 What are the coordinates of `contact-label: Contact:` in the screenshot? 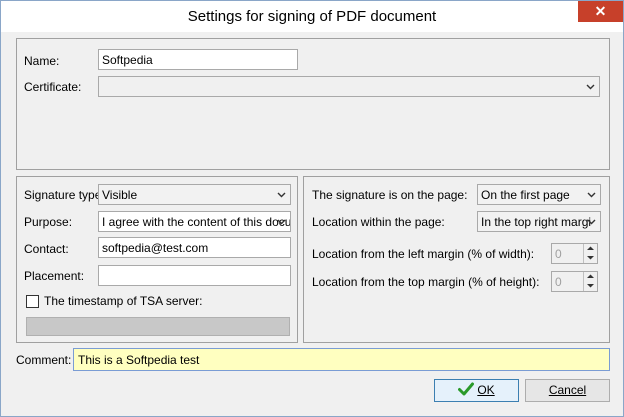 It's located at (46, 249).